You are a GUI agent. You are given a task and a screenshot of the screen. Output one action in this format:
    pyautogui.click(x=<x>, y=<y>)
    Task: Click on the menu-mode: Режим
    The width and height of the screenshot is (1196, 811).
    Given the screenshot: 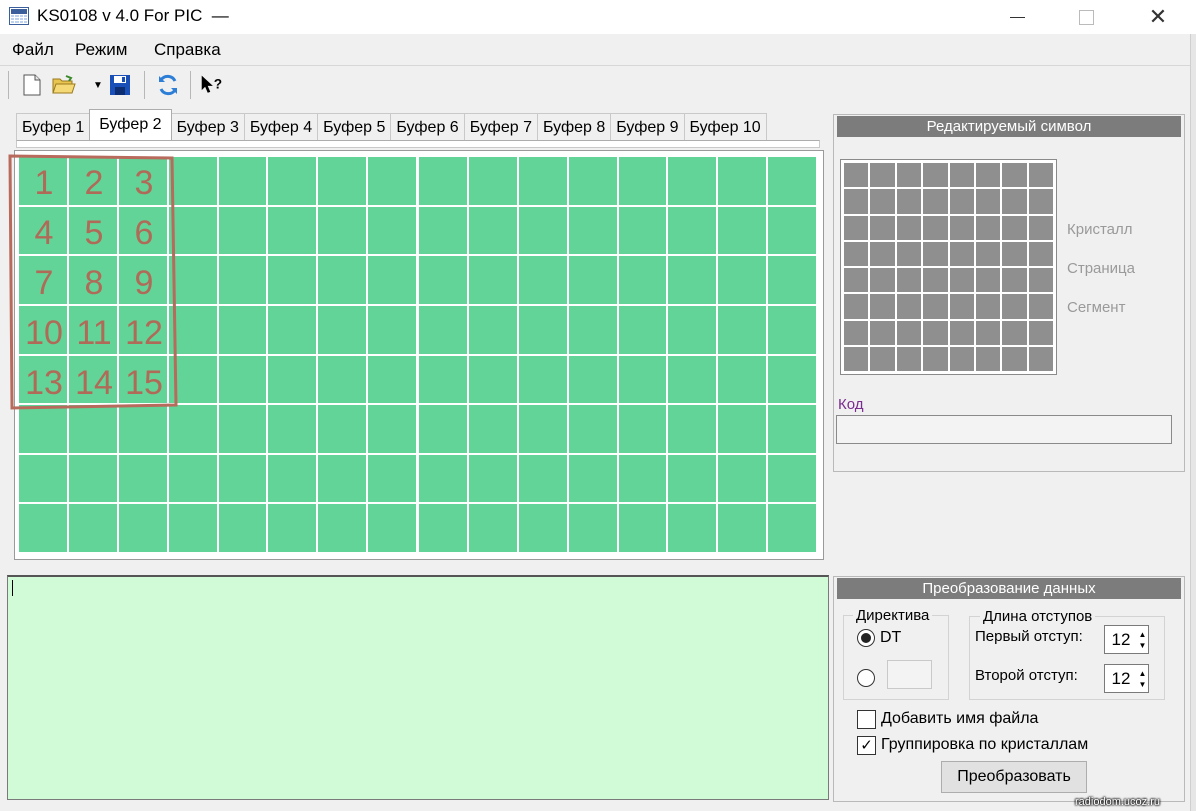 What is the action you would take?
    pyautogui.click(x=101, y=50)
    